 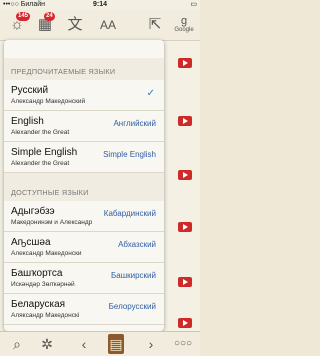 I want to click on search-icon: ⌕, so click(x=17, y=344).